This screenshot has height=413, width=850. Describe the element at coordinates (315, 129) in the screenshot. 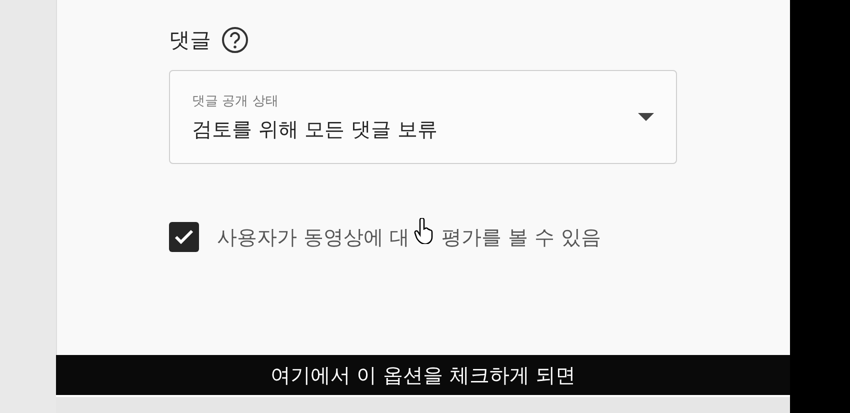

I see `dropdown-value: 검토를 위해 모든 댓글 보류` at that location.